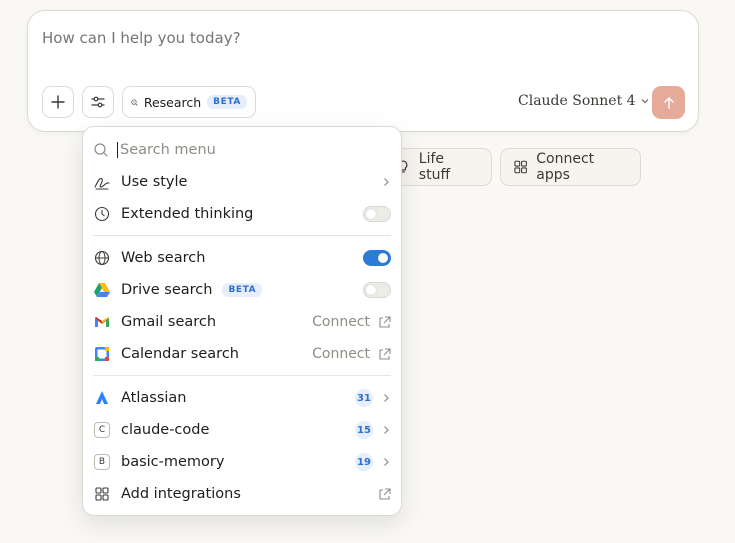  What do you see at coordinates (242, 462) in the screenshot?
I see `menu-item-basic-memory: B basic-memory 19` at bounding box center [242, 462].